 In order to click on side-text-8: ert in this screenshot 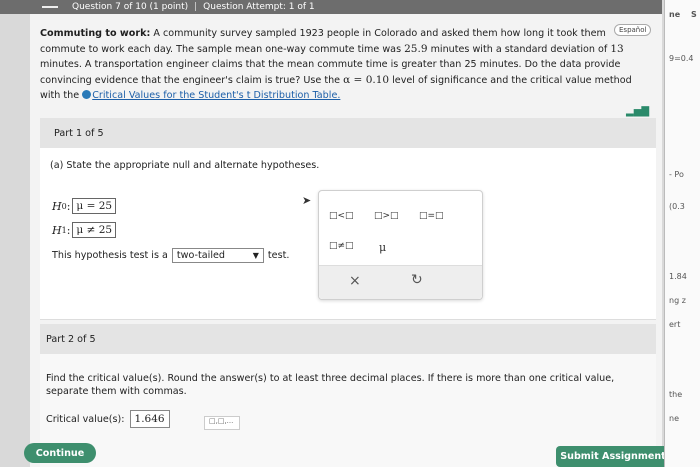, I will do `click(675, 324)`.